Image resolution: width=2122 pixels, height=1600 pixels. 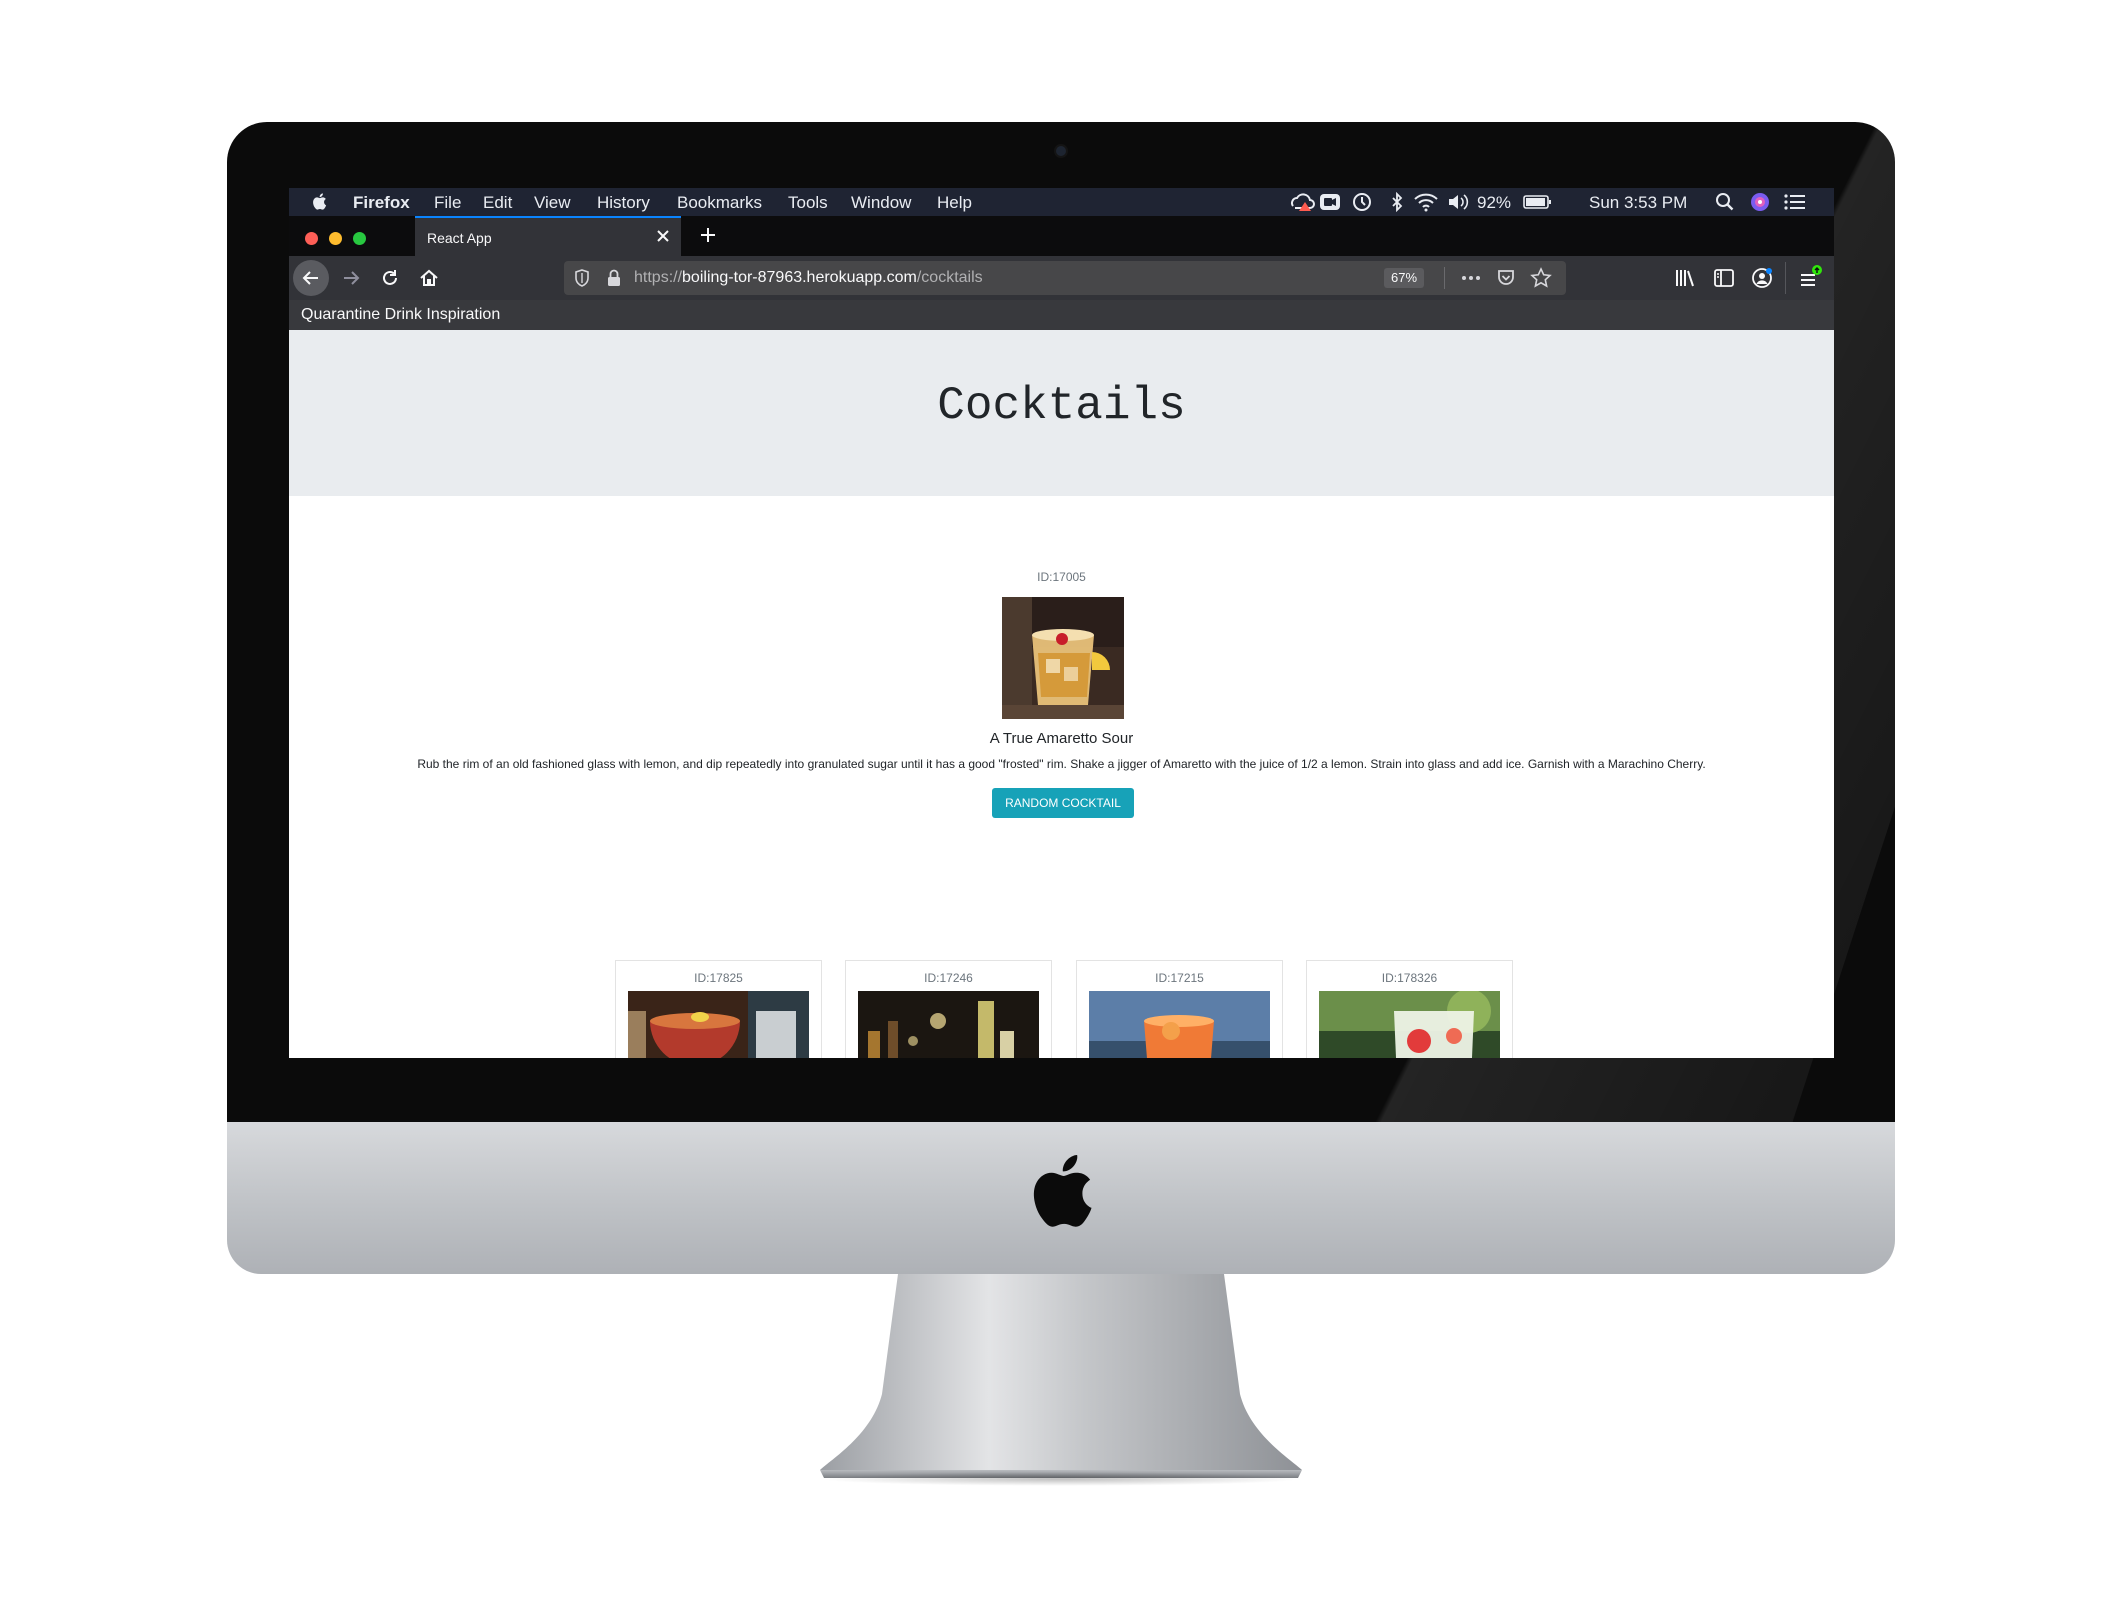 What do you see at coordinates (1063, 803) in the screenshot?
I see `random-cocktail-button: RANDOM COCKTAIL` at bounding box center [1063, 803].